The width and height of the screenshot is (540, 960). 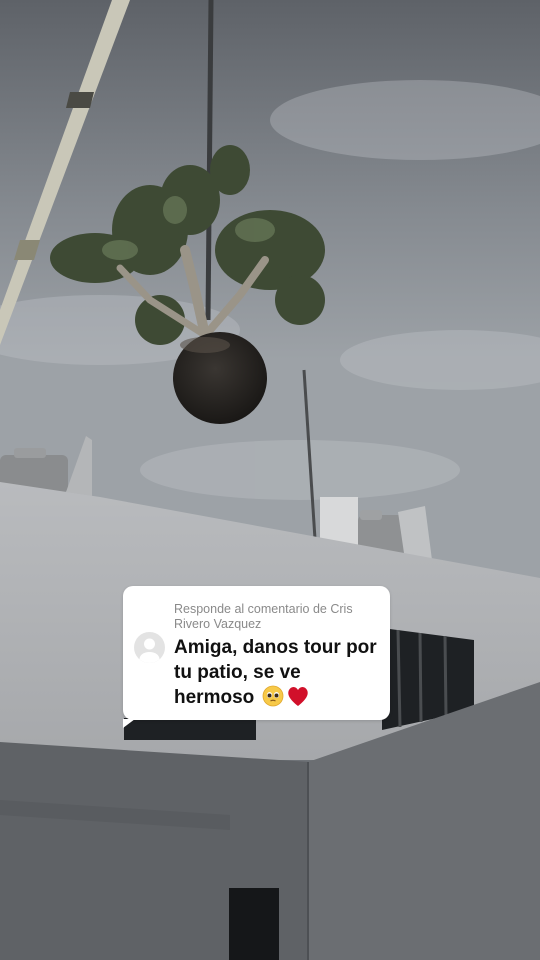 I want to click on avatar-placeholder-icon, so click(x=149, y=650).